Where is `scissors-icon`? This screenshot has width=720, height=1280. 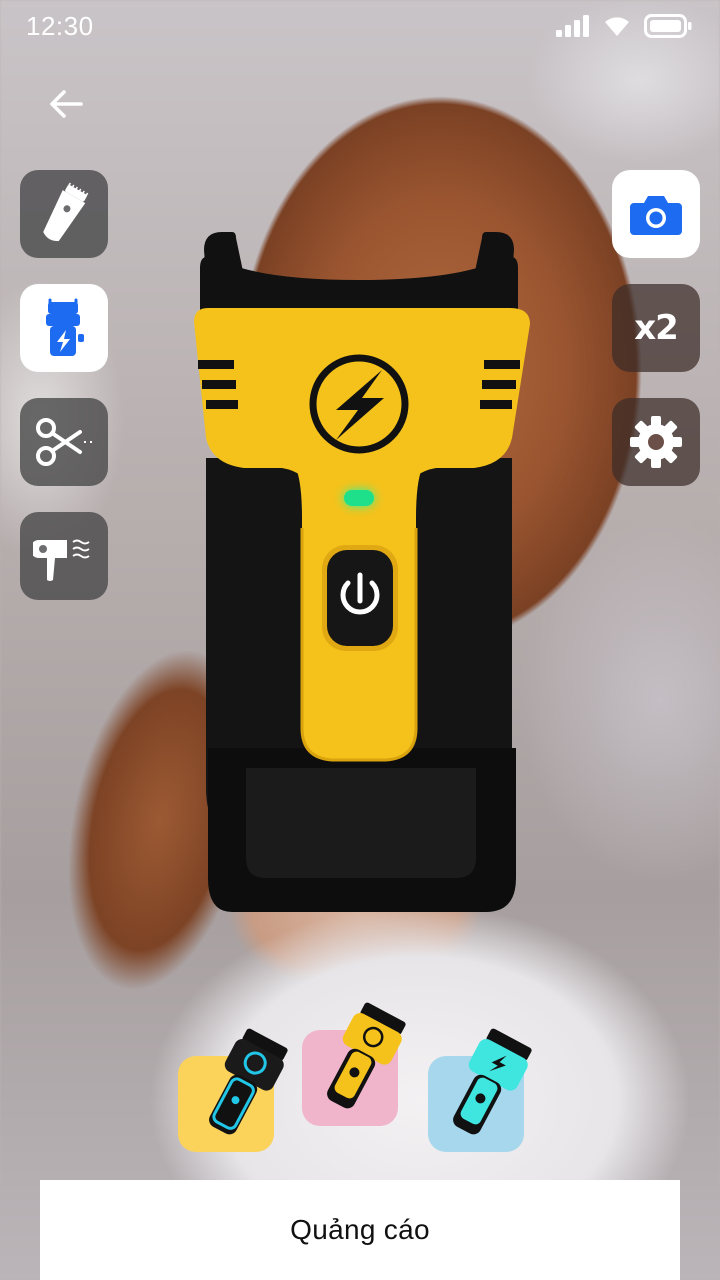
scissors-icon is located at coordinates (64, 442).